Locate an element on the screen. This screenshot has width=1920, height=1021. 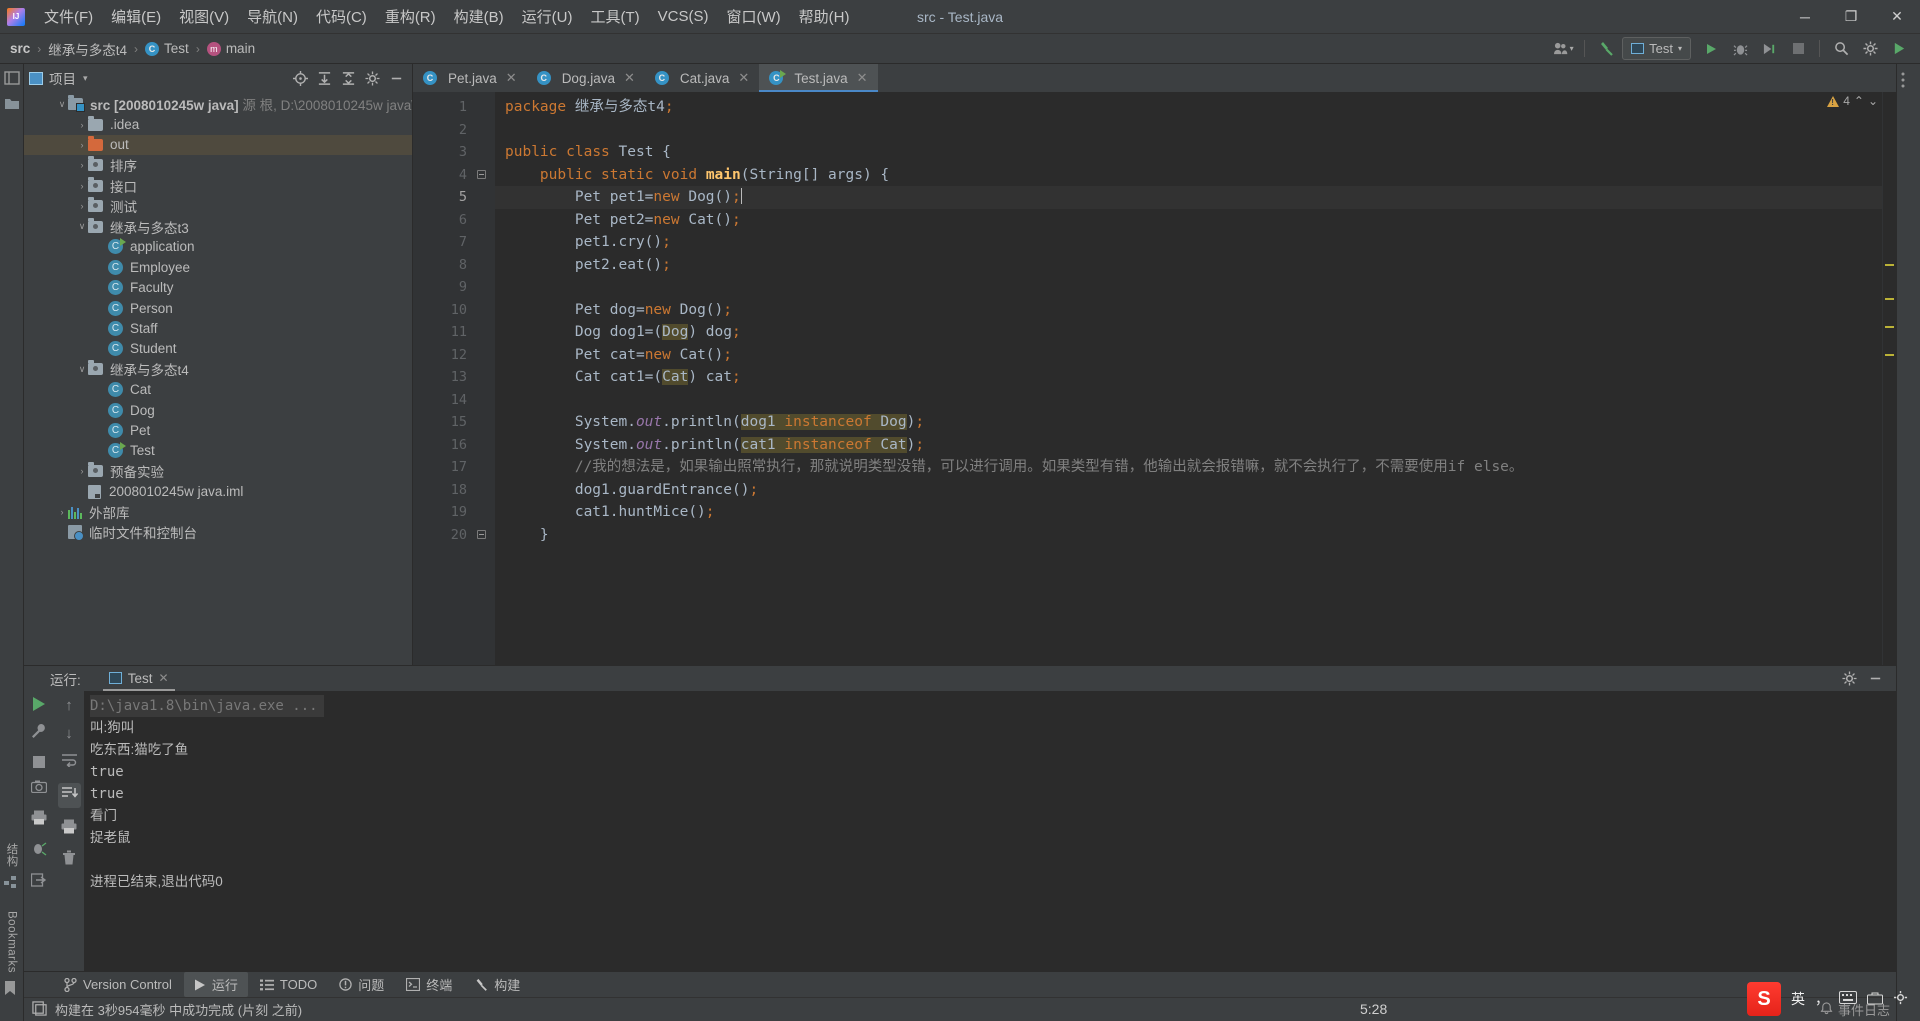
thread-dump-icon is located at coordinates (39, 851).